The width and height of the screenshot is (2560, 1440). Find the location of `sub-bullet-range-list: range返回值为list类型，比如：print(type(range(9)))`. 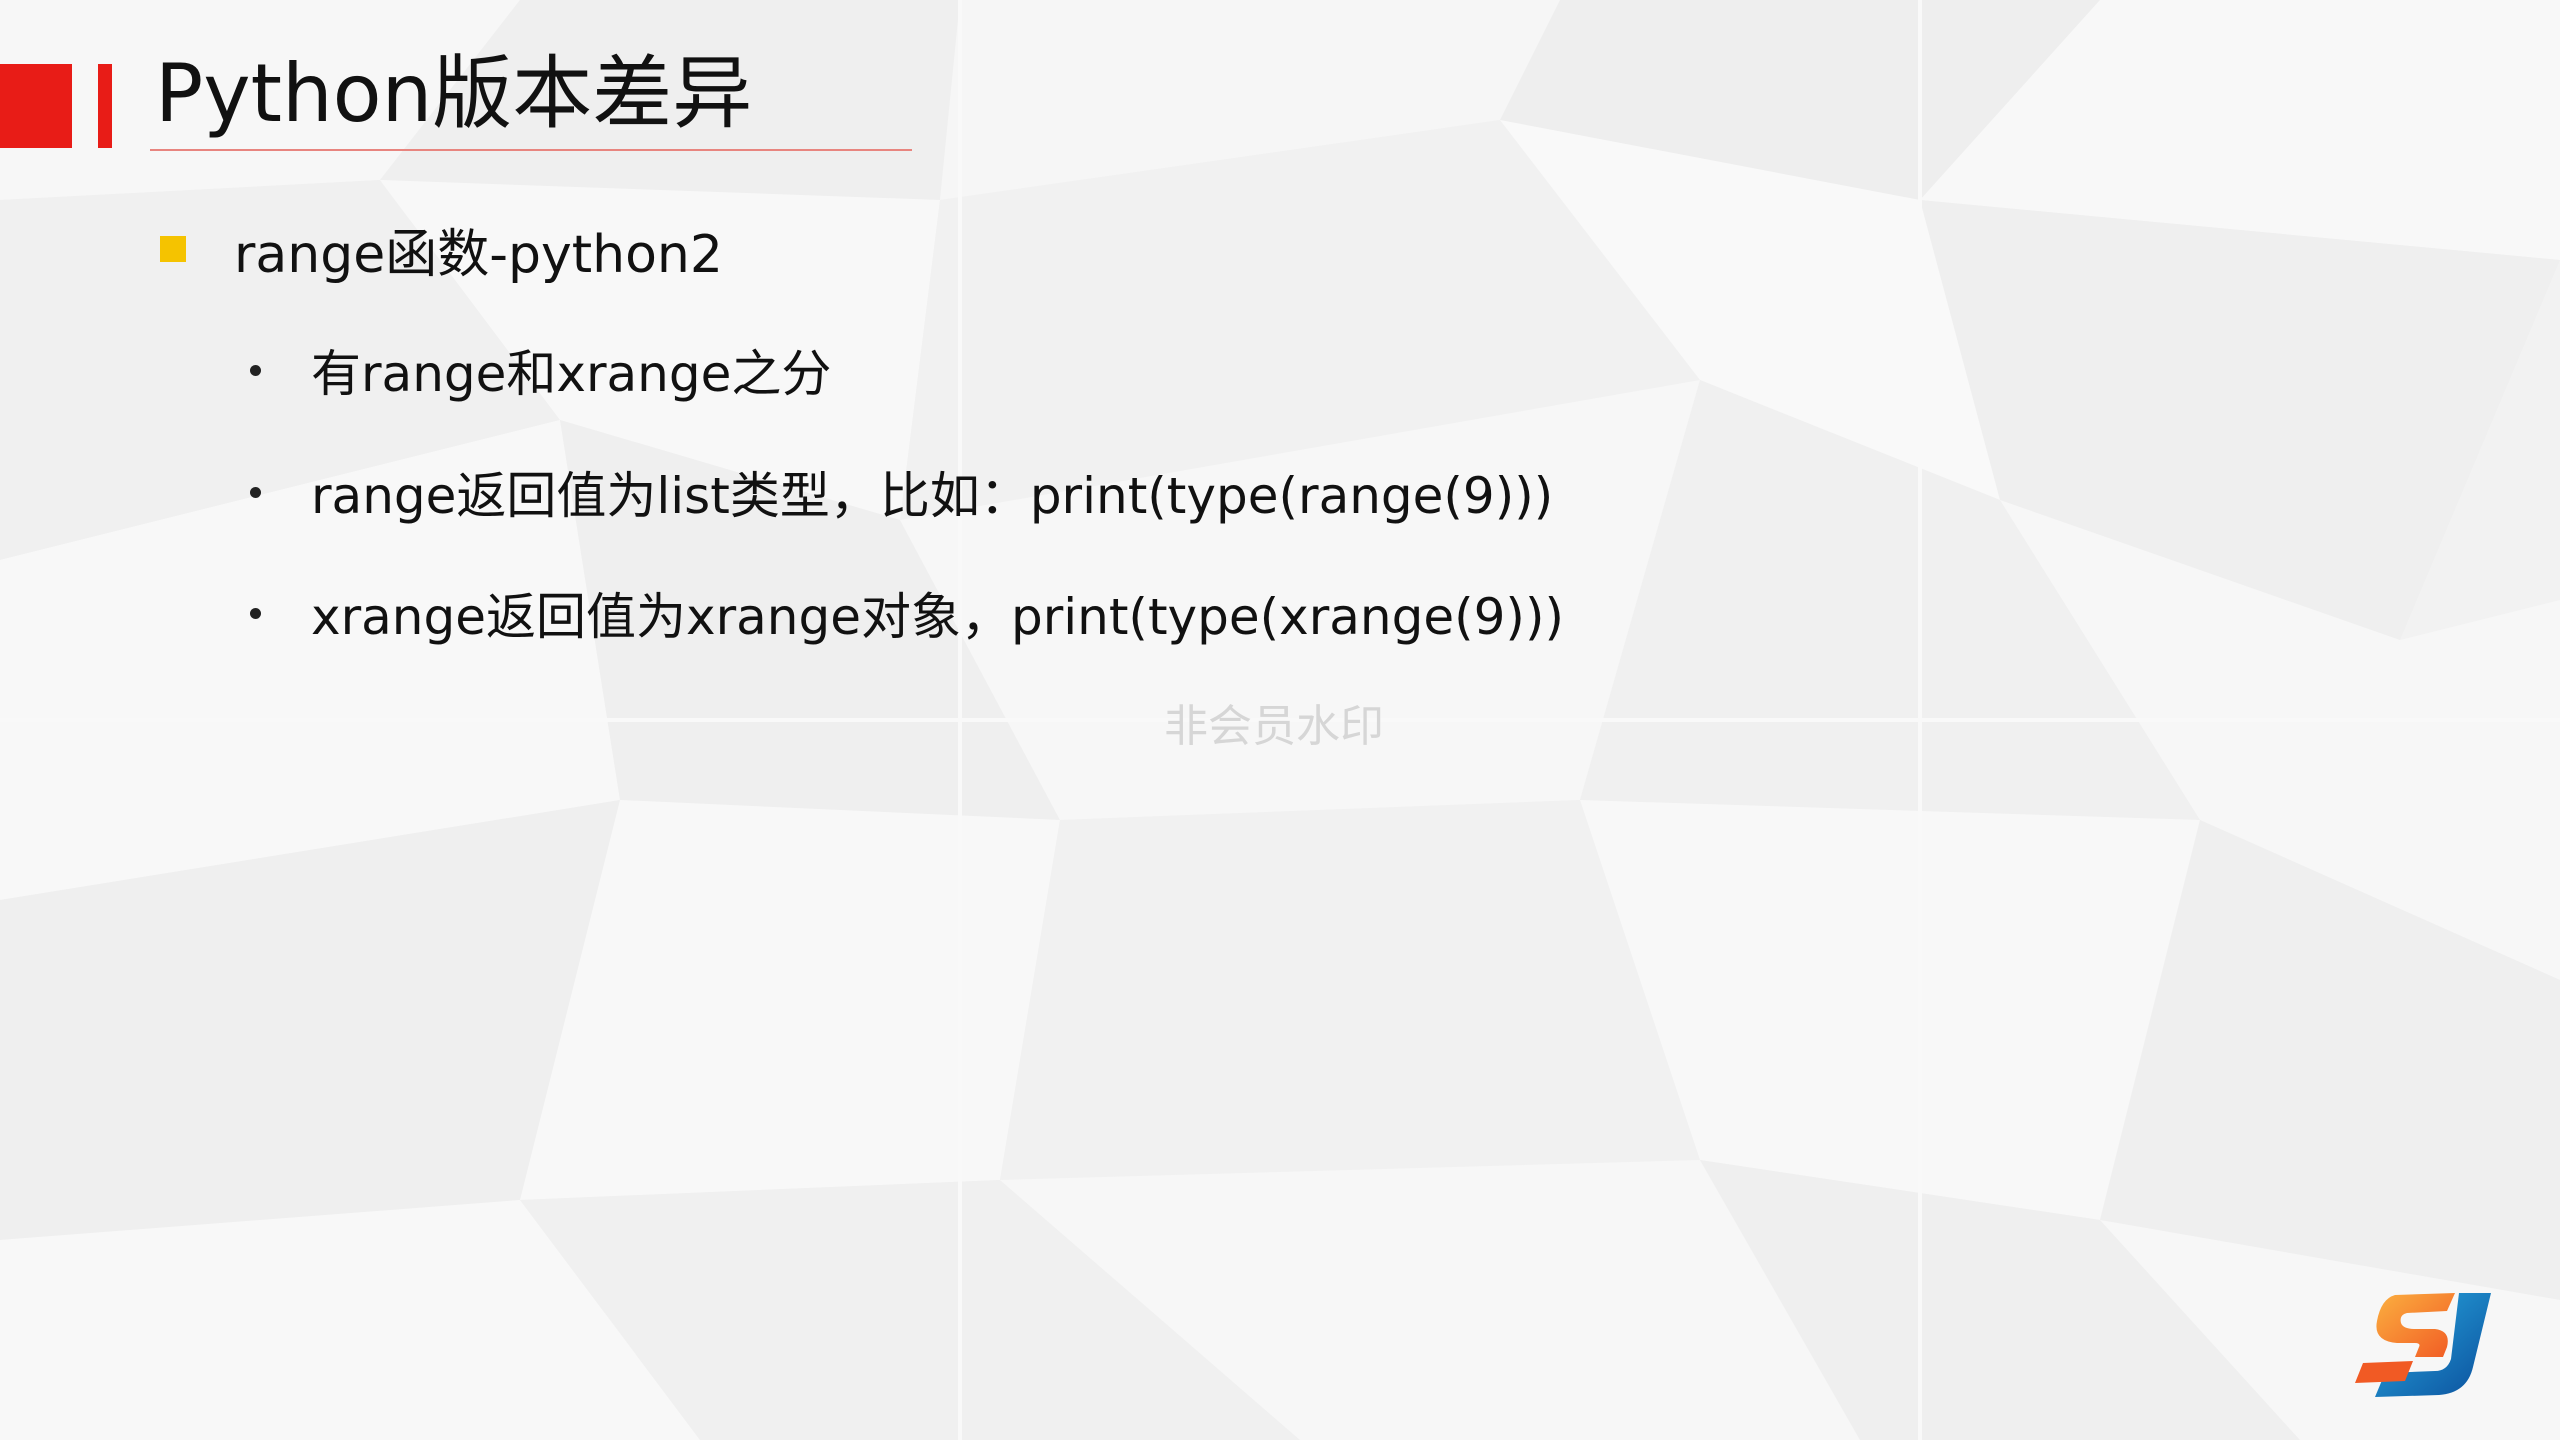

sub-bullet-range-list: range返回值为list类型，比如：print(type(range(9))) is located at coordinates (901, 492).